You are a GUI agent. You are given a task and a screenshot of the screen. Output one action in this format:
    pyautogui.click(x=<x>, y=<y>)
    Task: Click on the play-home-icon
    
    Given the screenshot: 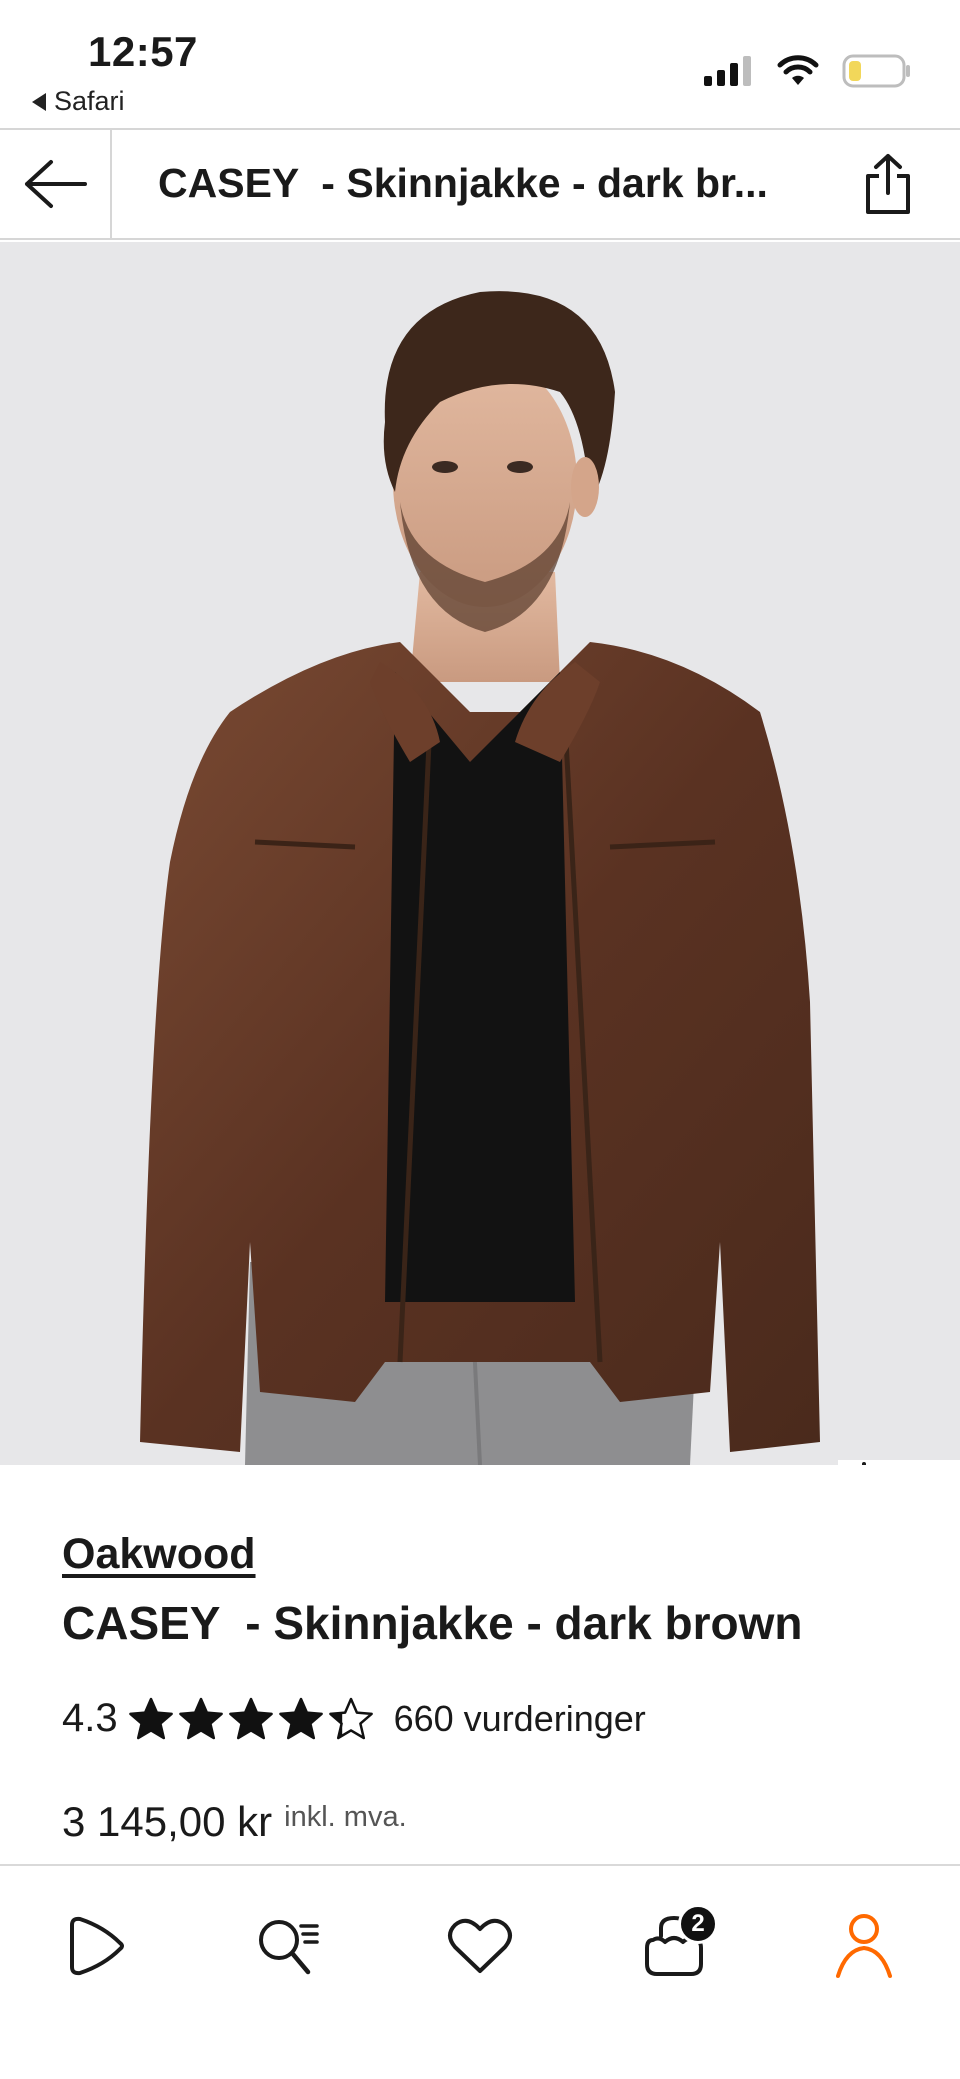 What is the action you would take?
    pyautogui.click(x=97, y=1946)
    